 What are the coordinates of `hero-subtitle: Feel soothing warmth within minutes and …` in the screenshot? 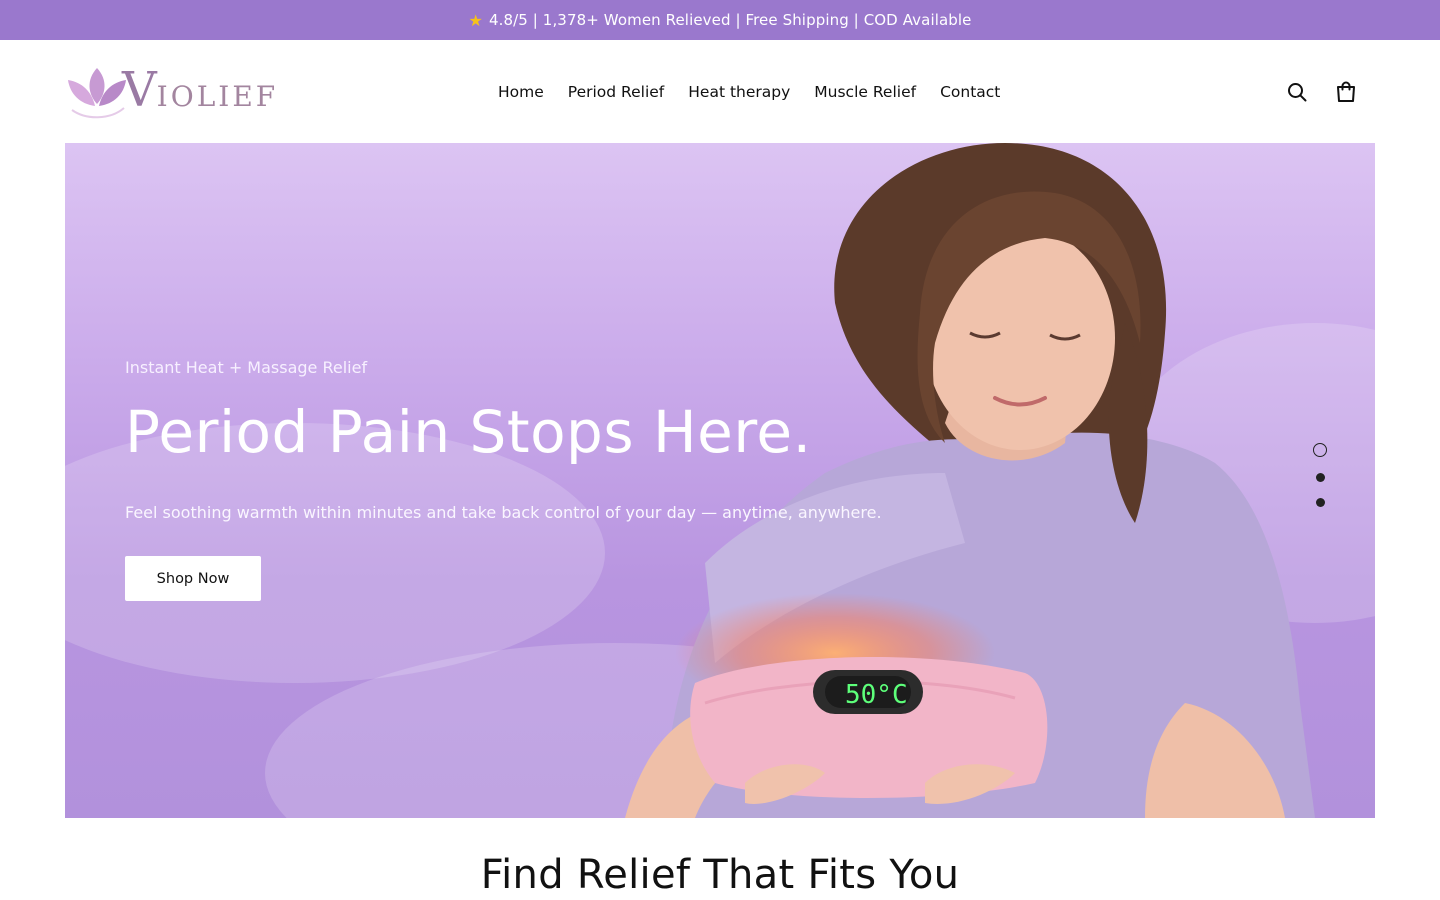 It's located at (503, 512).